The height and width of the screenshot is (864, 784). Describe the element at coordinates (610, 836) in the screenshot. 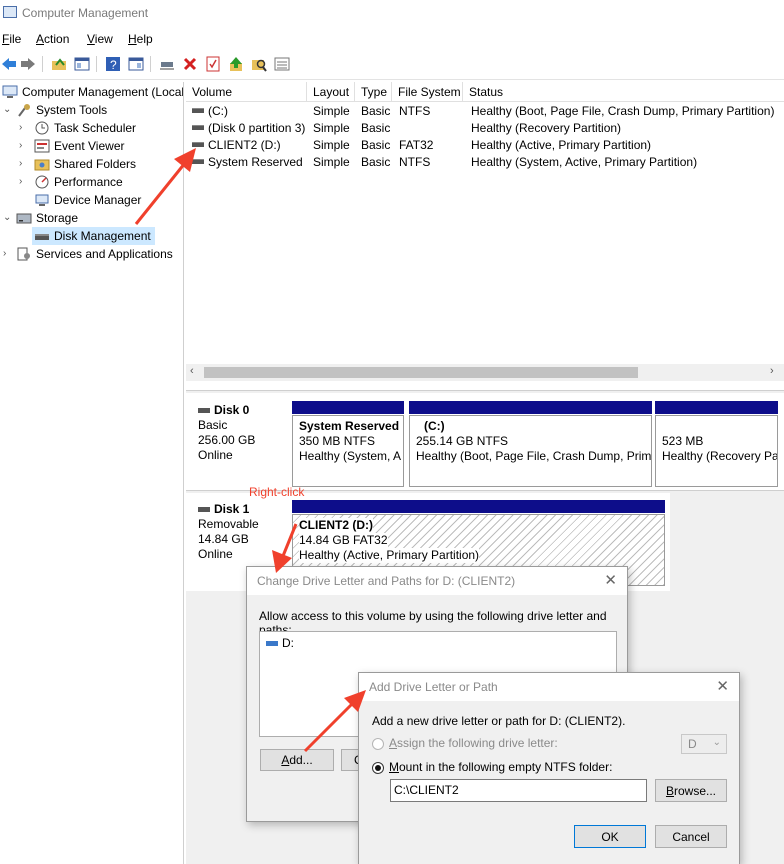

I see `ok-button: OK` at that location.